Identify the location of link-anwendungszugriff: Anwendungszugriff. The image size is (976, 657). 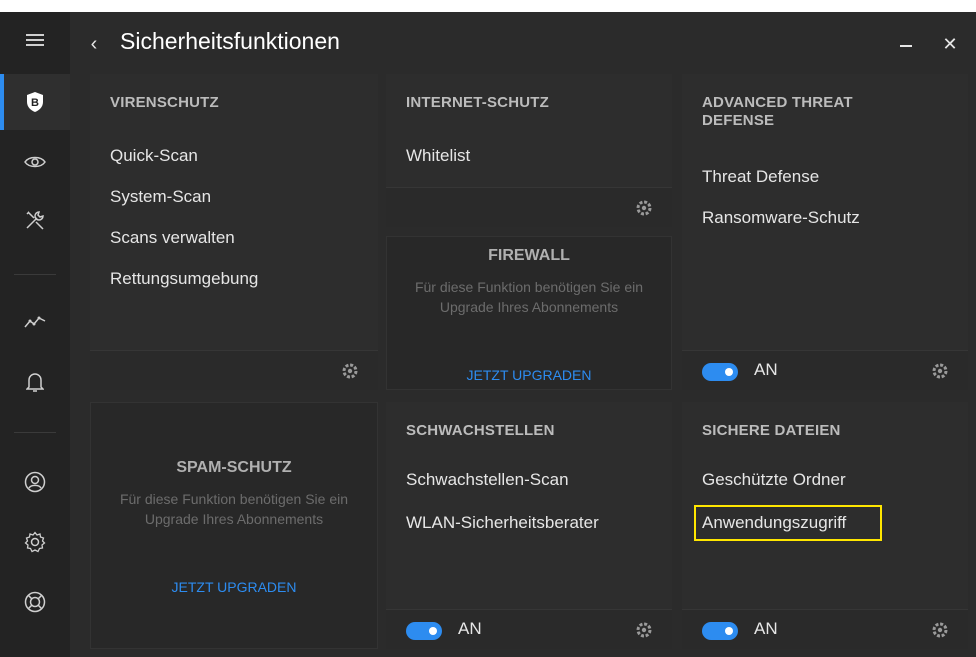
(774, 523).